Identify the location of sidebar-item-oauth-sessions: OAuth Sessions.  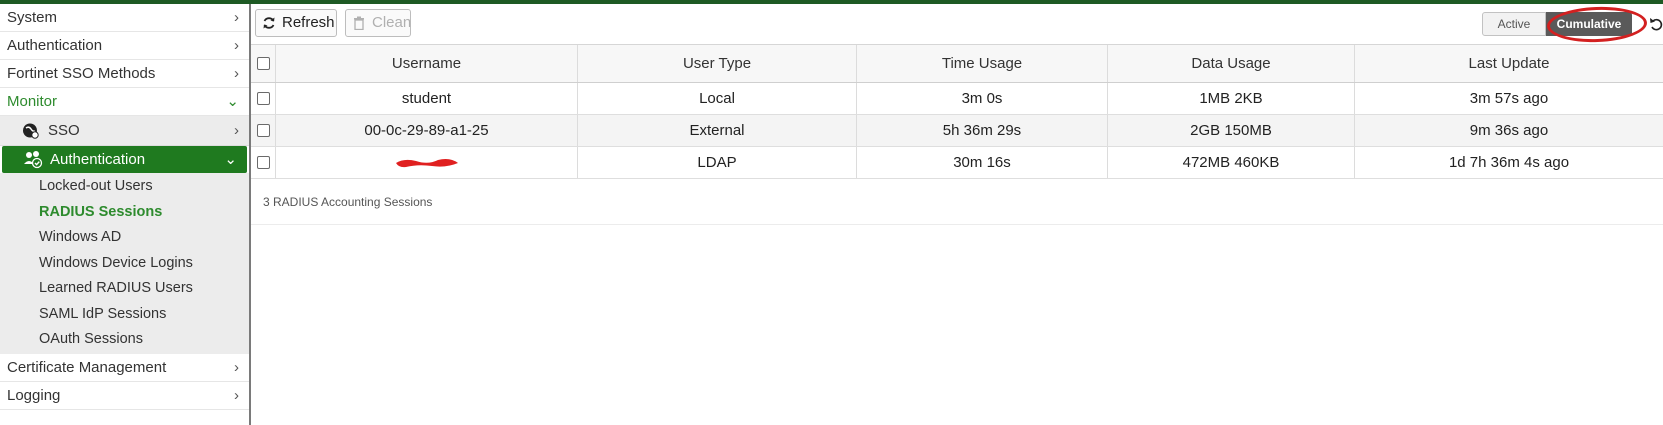
(124, 340).